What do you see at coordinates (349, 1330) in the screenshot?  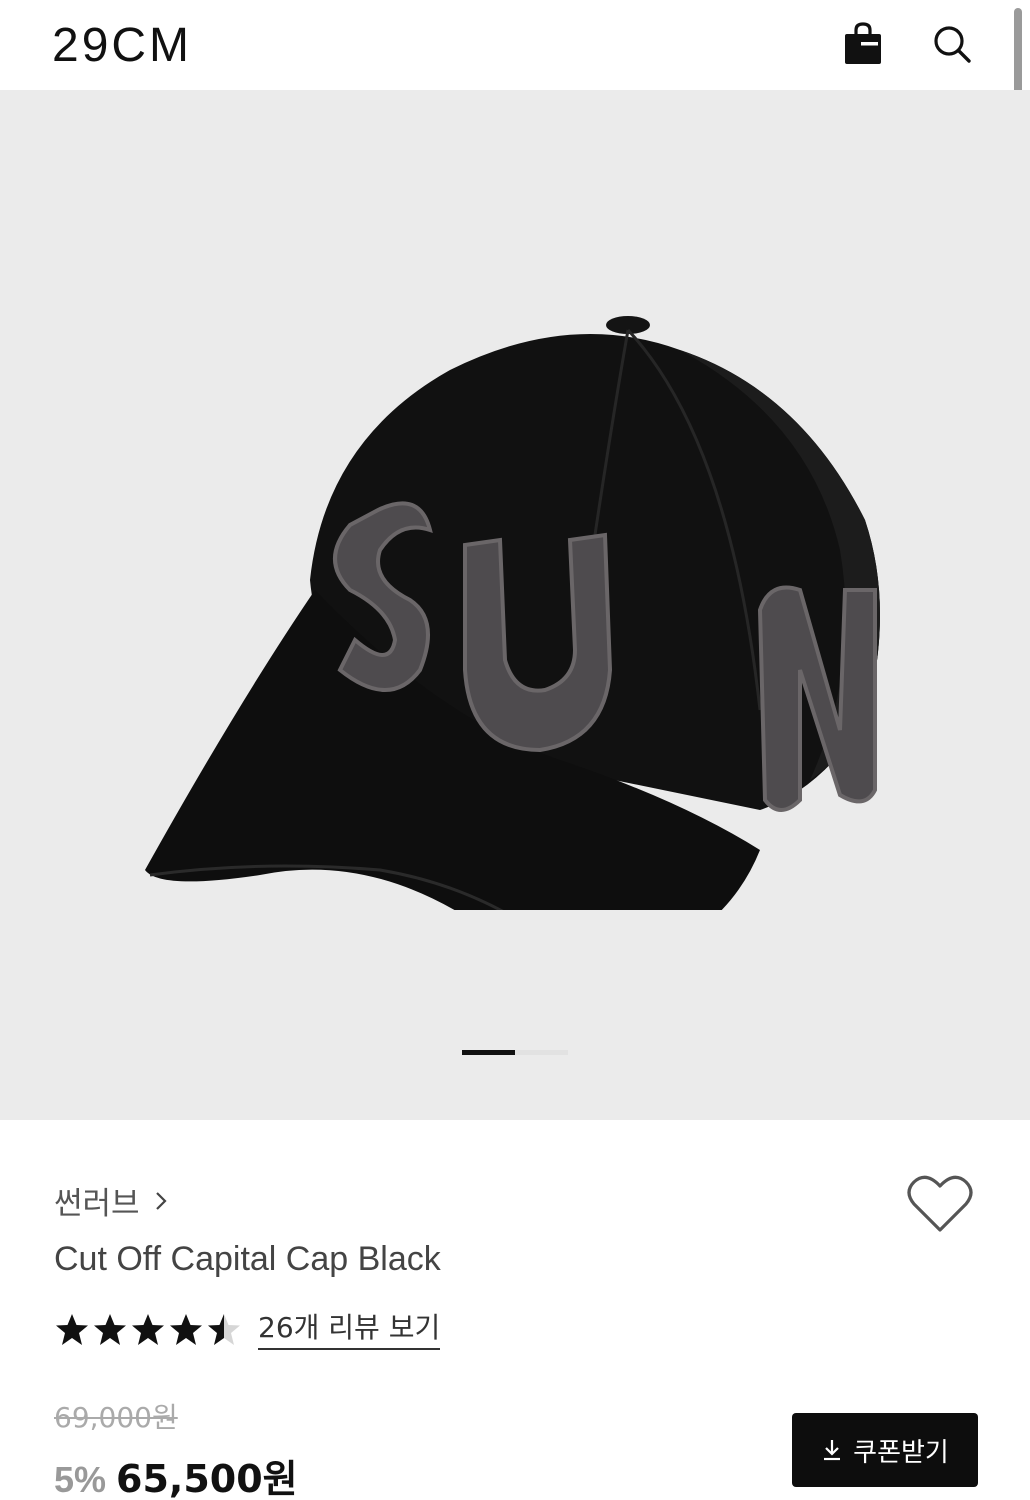 I see `review-link: 26개 리뷰 보기` at bounding box center [349, 1330].